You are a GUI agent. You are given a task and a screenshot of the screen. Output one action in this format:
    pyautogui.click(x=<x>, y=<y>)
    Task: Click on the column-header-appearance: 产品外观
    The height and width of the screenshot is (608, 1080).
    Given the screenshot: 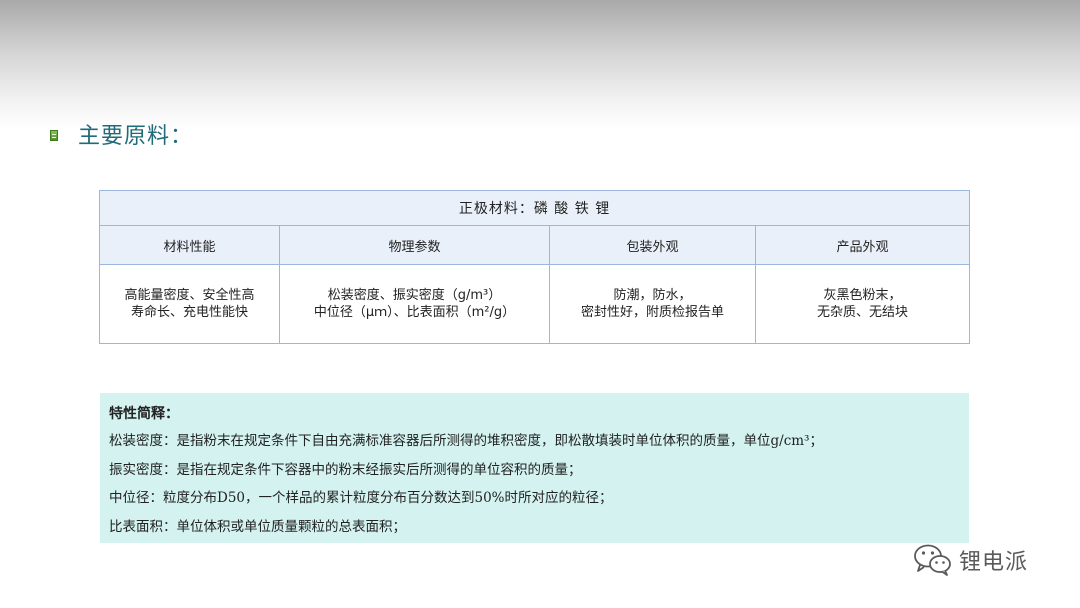 What is the action you would take?
    pyautogui.click(x=862, y=245)
    